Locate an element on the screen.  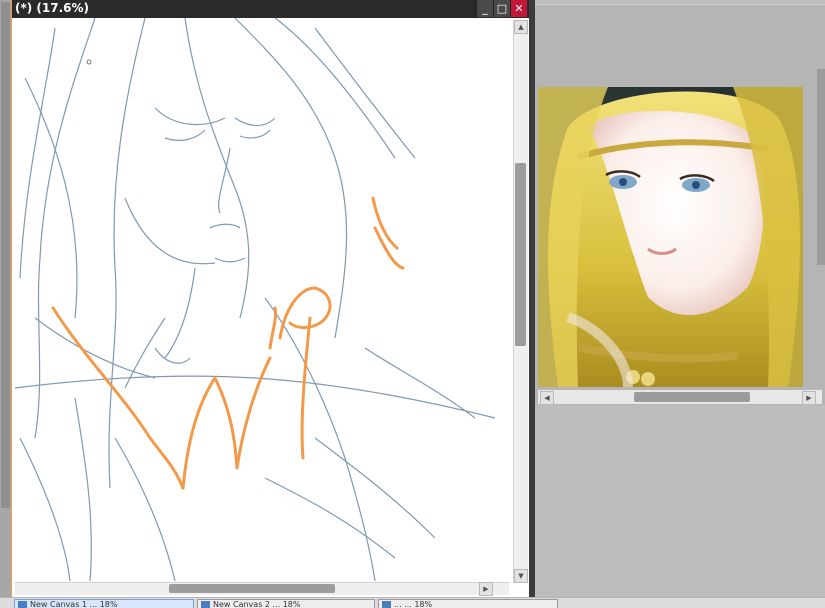
lower-panel is located at coordinates (680, 502).